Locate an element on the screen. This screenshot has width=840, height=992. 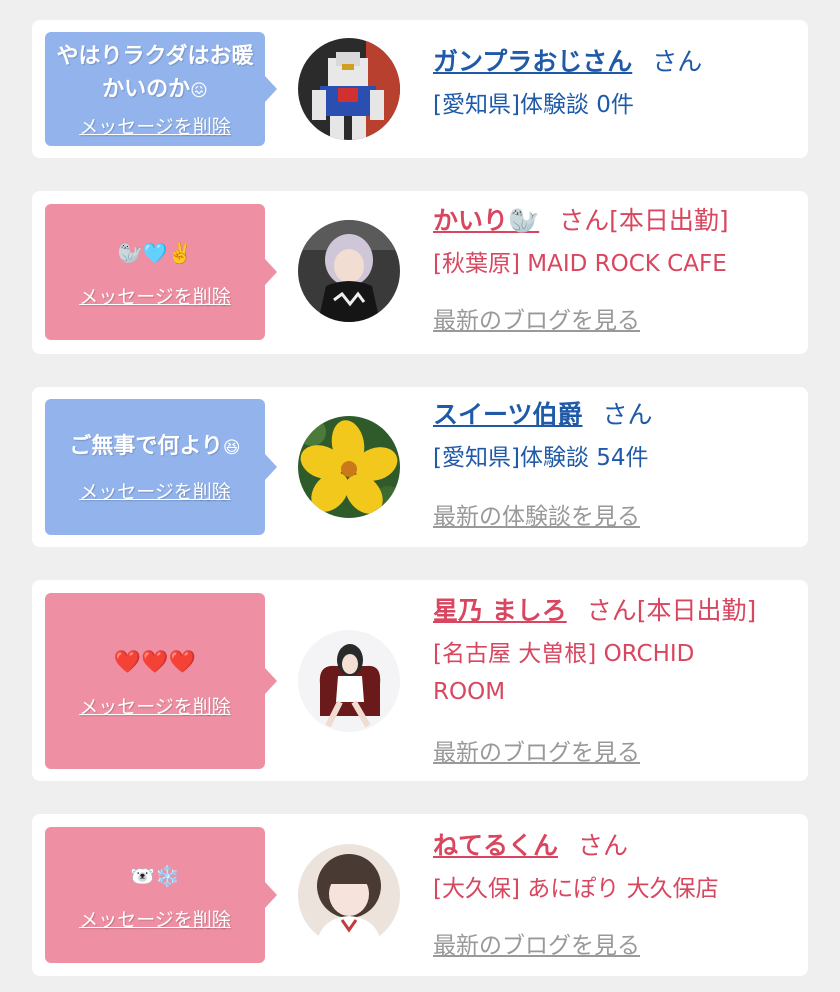
message-bubble: 🐻‍❄️❄️ メッセージを削除 is located at coordinates (161, 895).